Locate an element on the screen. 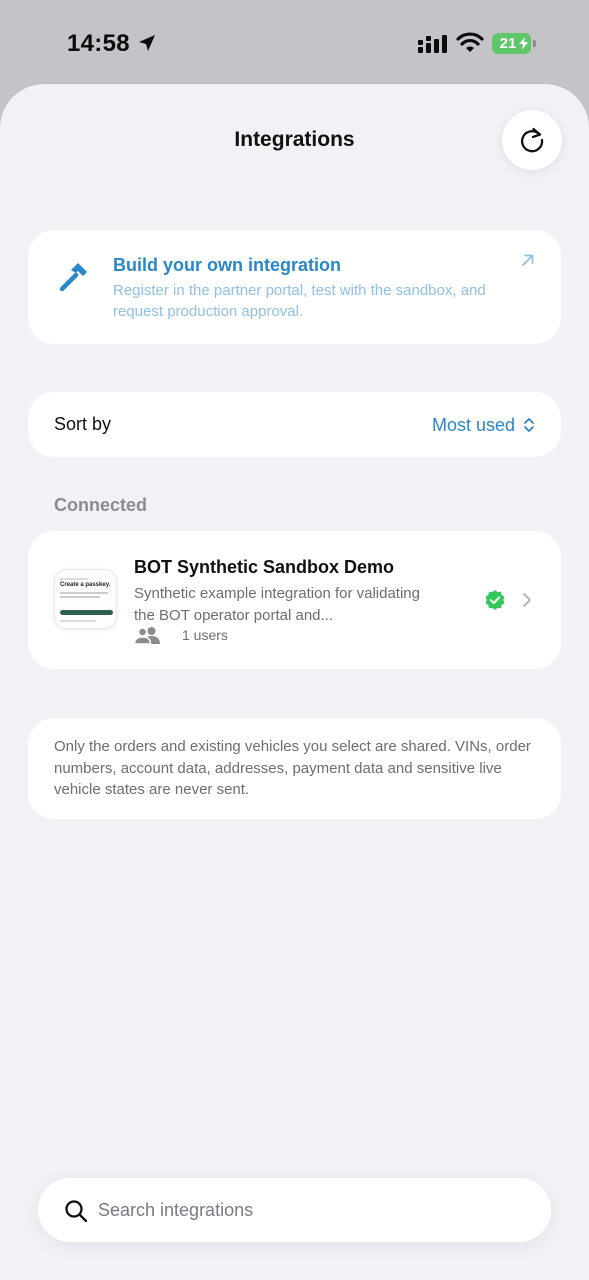 This screenshot has width=589, height=1280. battery-tip is located at coordinates (534, 43).